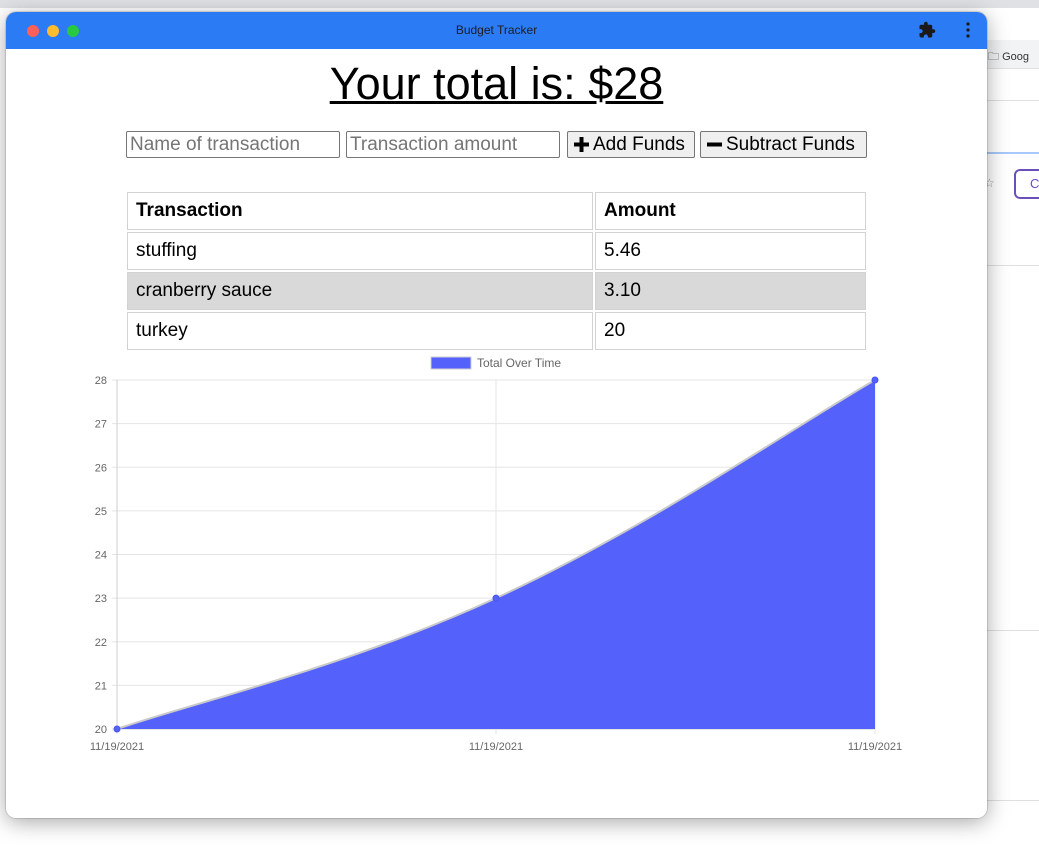  What do you see at coordinates (101, 381) in the screenshot?
I see `y-tick-label: 28` at bounding box center [101, 381].